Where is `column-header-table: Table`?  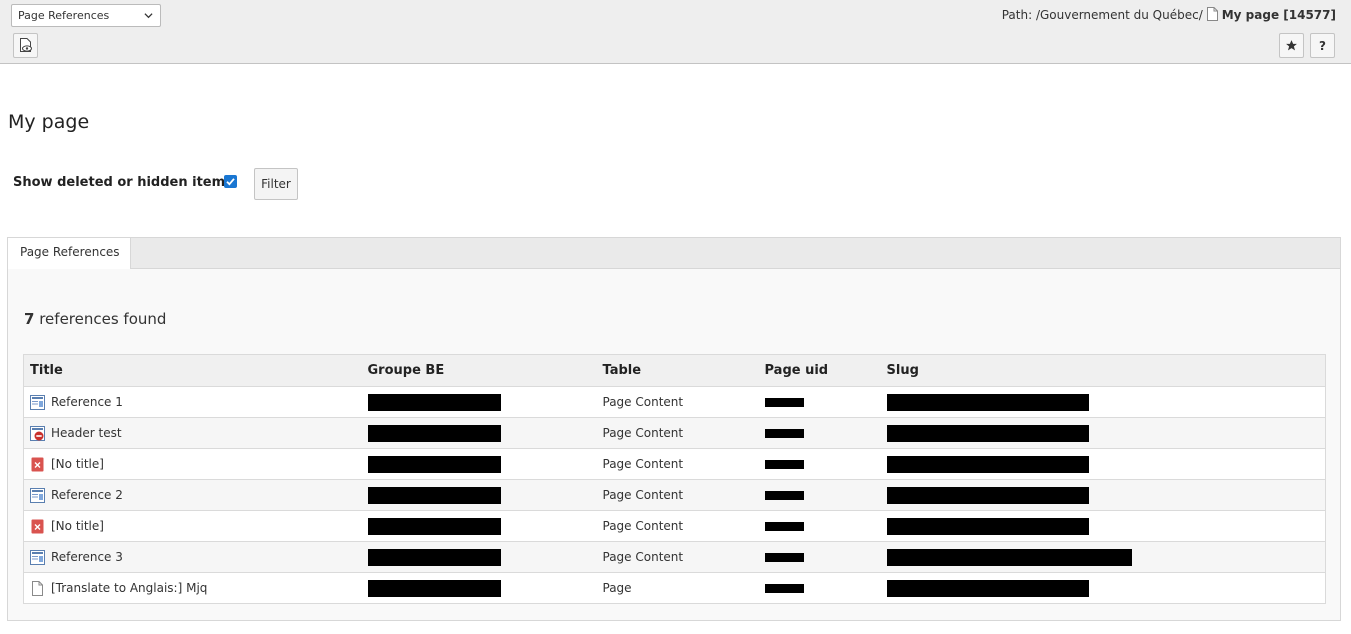
column-header-table: Table is located at coordinates (677, 370).